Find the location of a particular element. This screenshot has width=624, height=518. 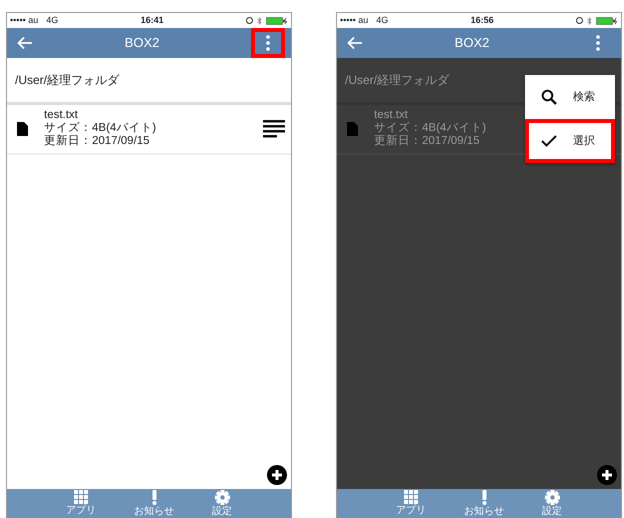

clock: 16:56 is located at coordinates (482, 20).